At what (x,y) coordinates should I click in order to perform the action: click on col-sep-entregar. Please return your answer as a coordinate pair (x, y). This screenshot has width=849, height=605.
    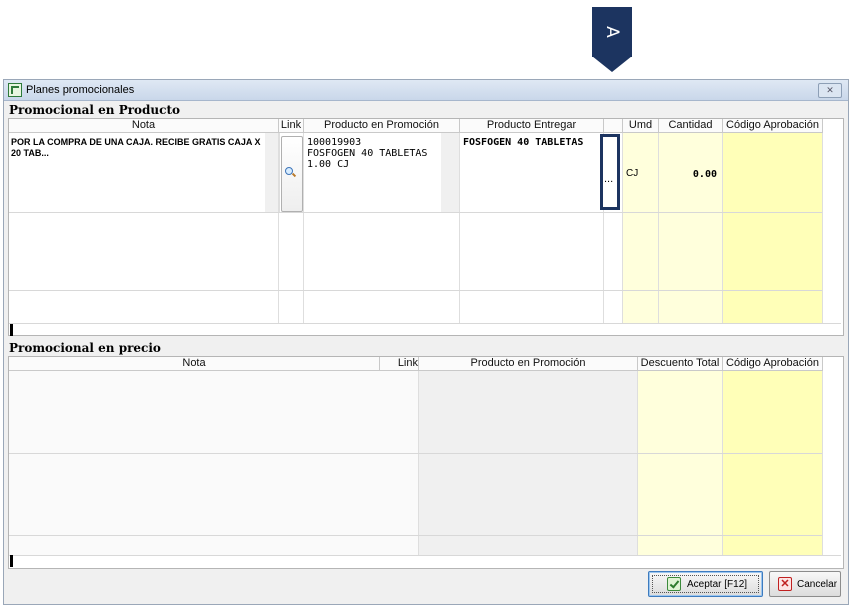
    Looking at the image, I should click on (532, 228).